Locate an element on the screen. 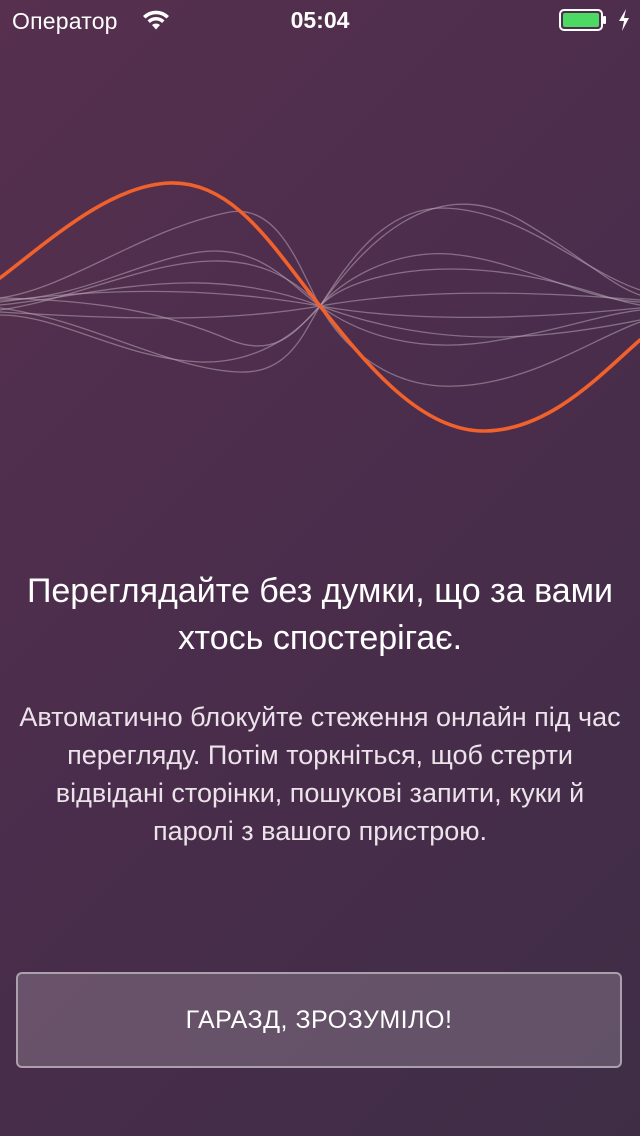 The height and width of the screenshot is (1136, 640). charging-bolt-icon is located at coordinates (624, 20).